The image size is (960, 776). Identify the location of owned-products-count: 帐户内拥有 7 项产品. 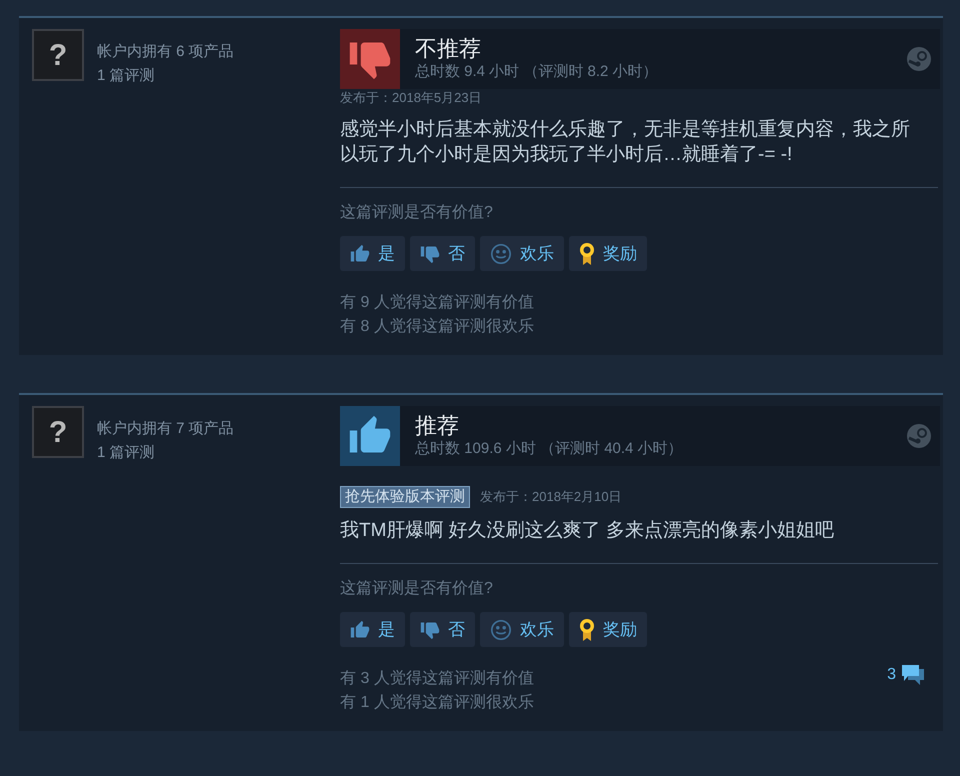
(165, 429).